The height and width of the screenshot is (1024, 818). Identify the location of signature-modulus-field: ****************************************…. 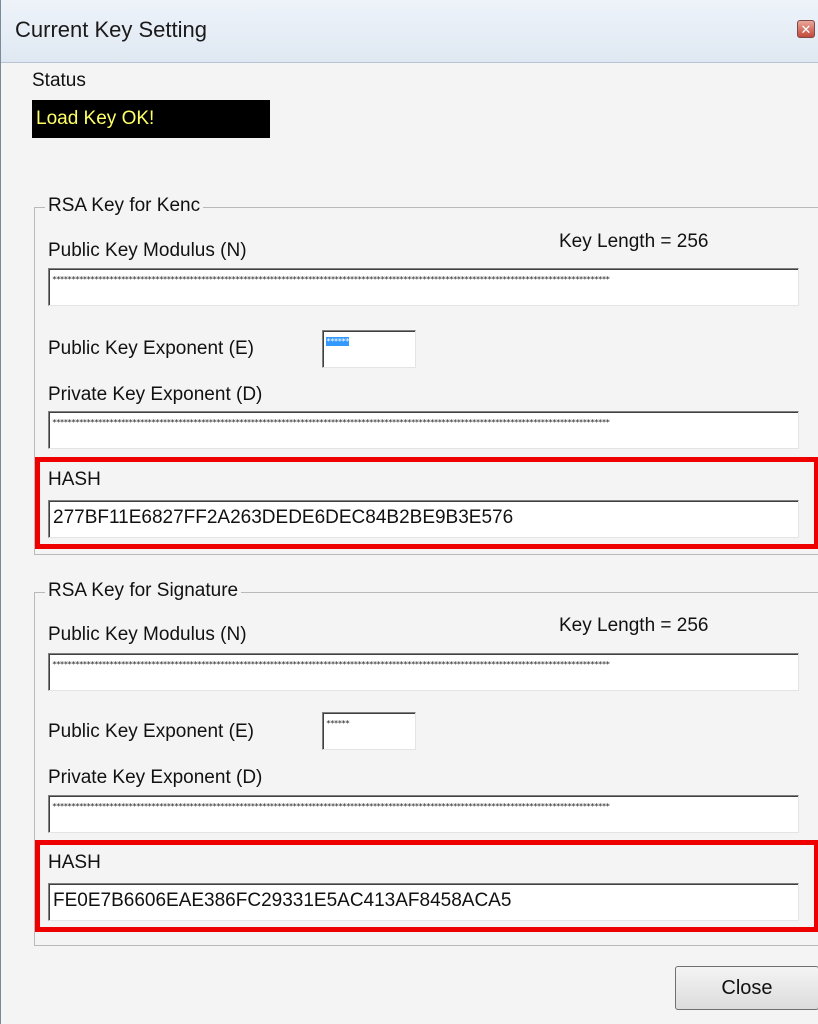
(423, 672).